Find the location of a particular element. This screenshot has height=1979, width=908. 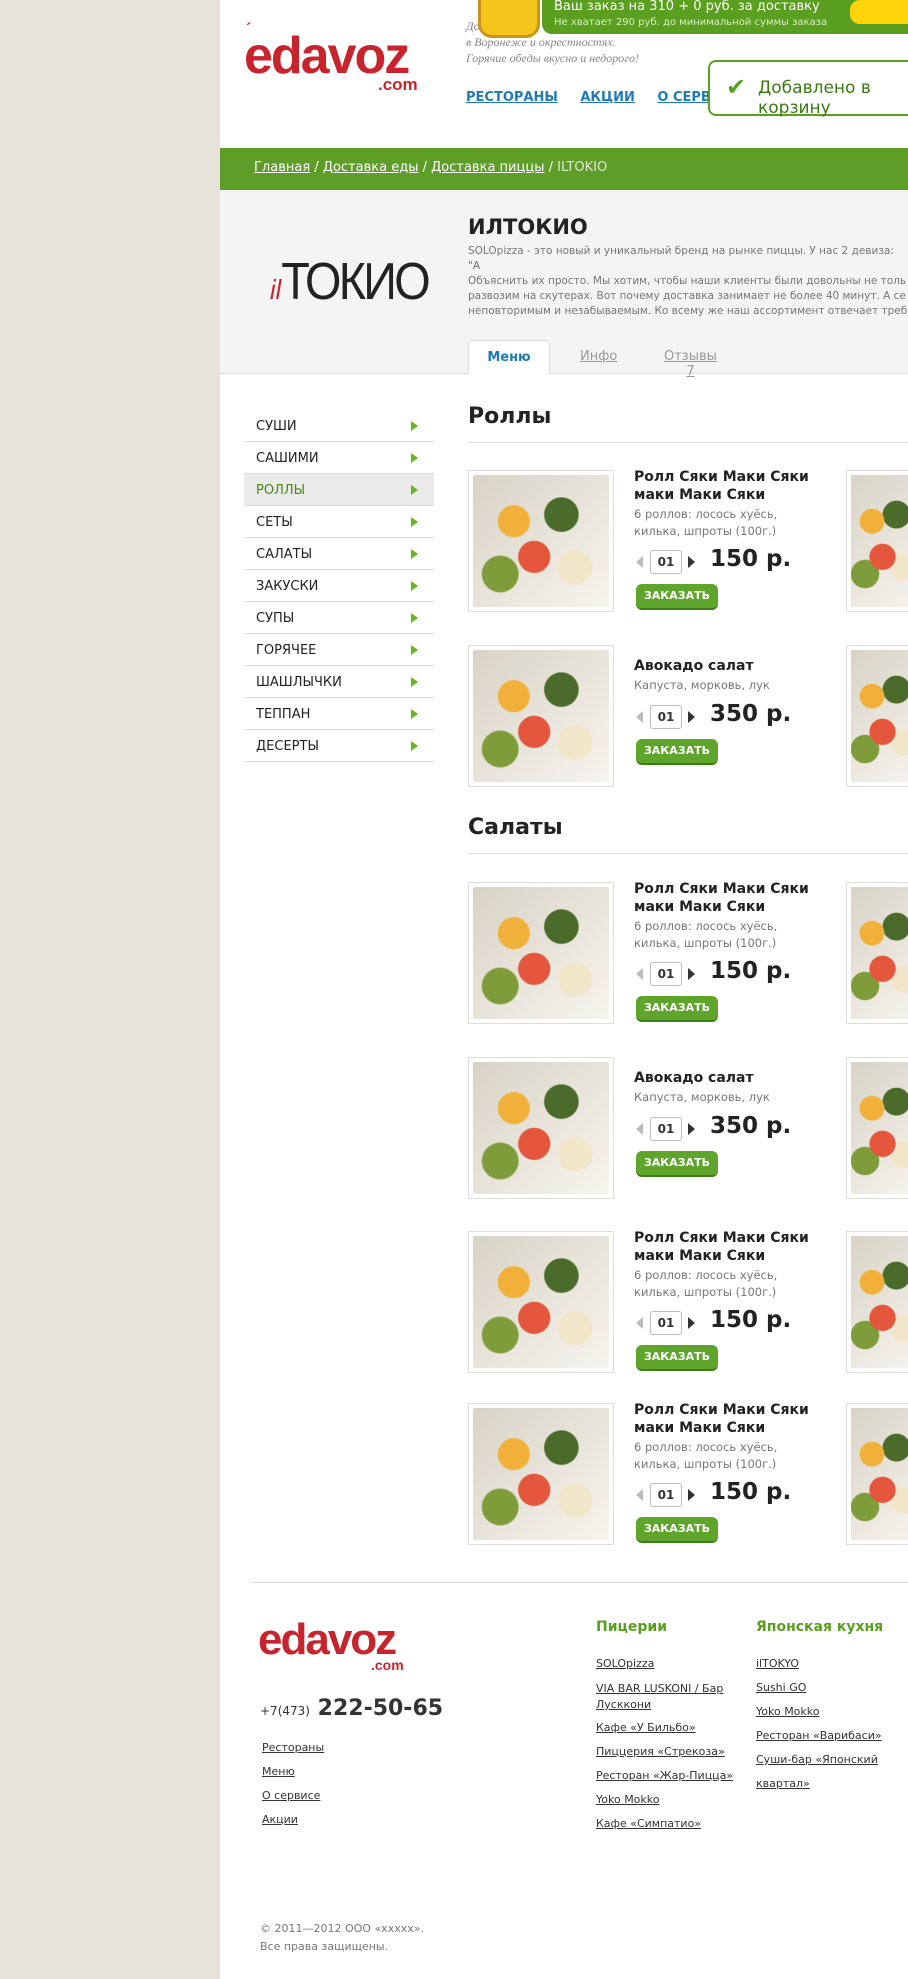

footer-logo: edavoz .com is located at coordinates (331, 1645).